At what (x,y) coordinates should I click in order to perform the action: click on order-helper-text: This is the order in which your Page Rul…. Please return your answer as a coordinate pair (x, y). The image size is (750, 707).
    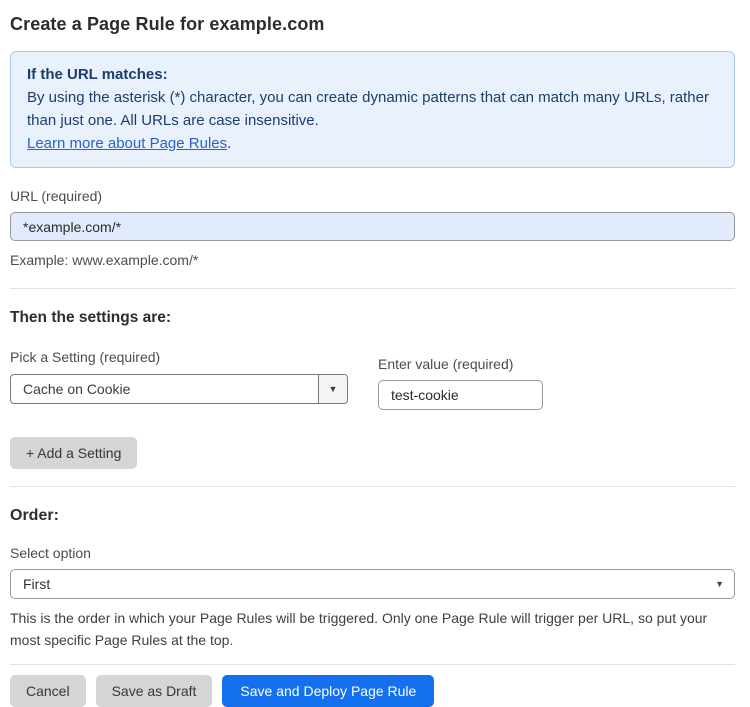
    Looking at the image, I should click on (359, 629).